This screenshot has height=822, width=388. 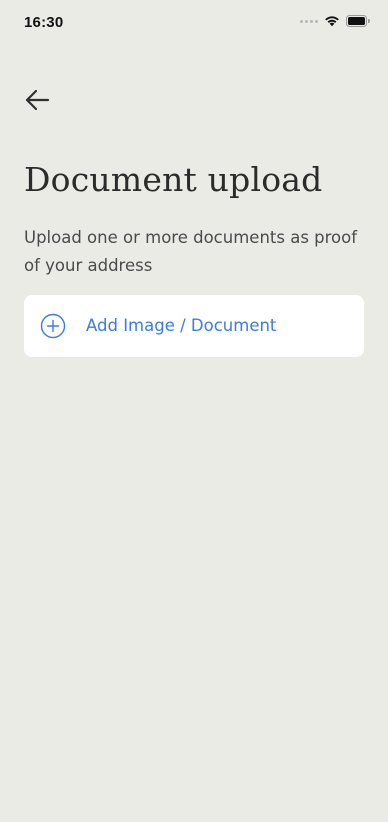 I want to click on status-bar: 16:30, so click(x=194, y=23).